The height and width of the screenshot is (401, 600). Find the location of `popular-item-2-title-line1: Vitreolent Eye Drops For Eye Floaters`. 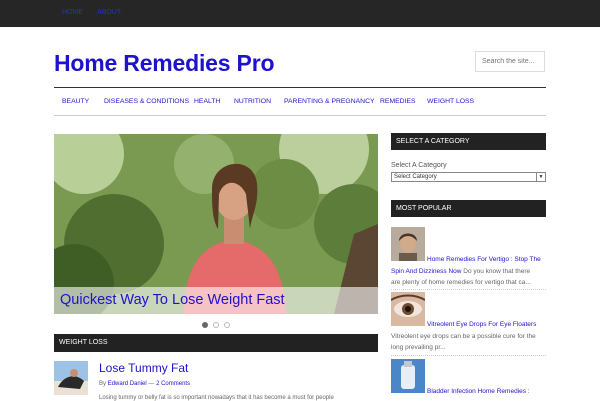

popular-item-2-title-line1: Vitreolent Eye Drops For Eye Floaters is located at coordinates (481, 324).